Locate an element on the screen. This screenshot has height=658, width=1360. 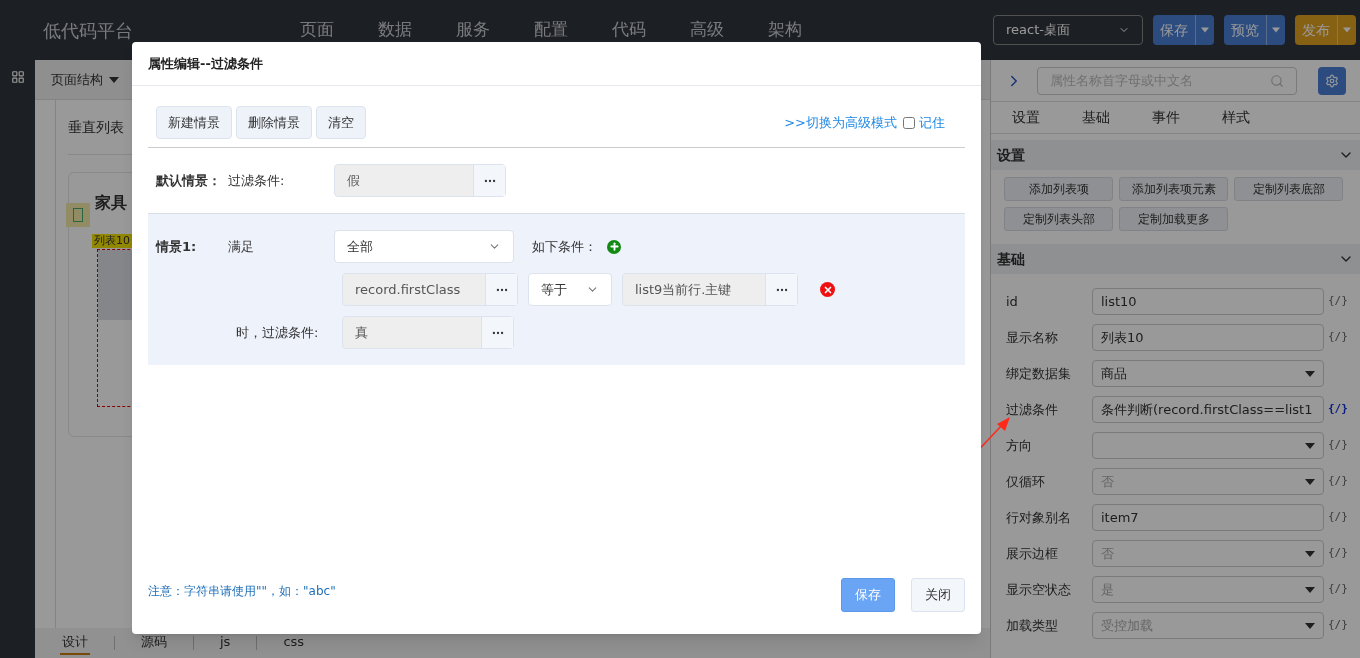
delete-condition-button is located at coordinates (827, 289).